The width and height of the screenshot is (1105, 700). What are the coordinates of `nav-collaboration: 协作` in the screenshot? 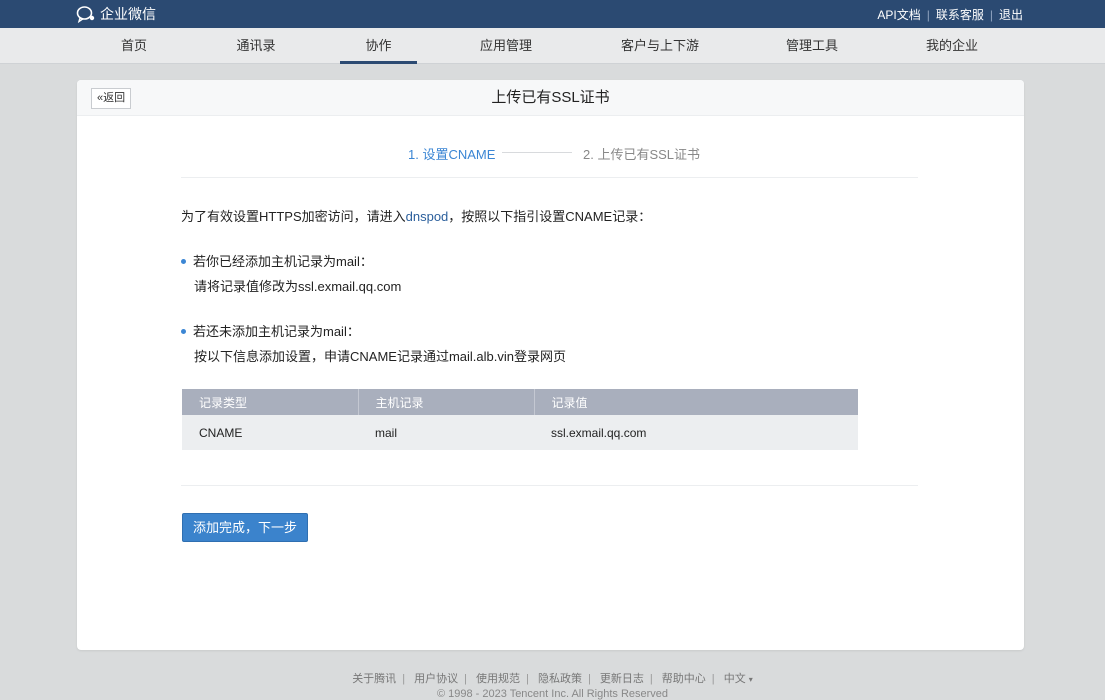 It's located at (378, 46).